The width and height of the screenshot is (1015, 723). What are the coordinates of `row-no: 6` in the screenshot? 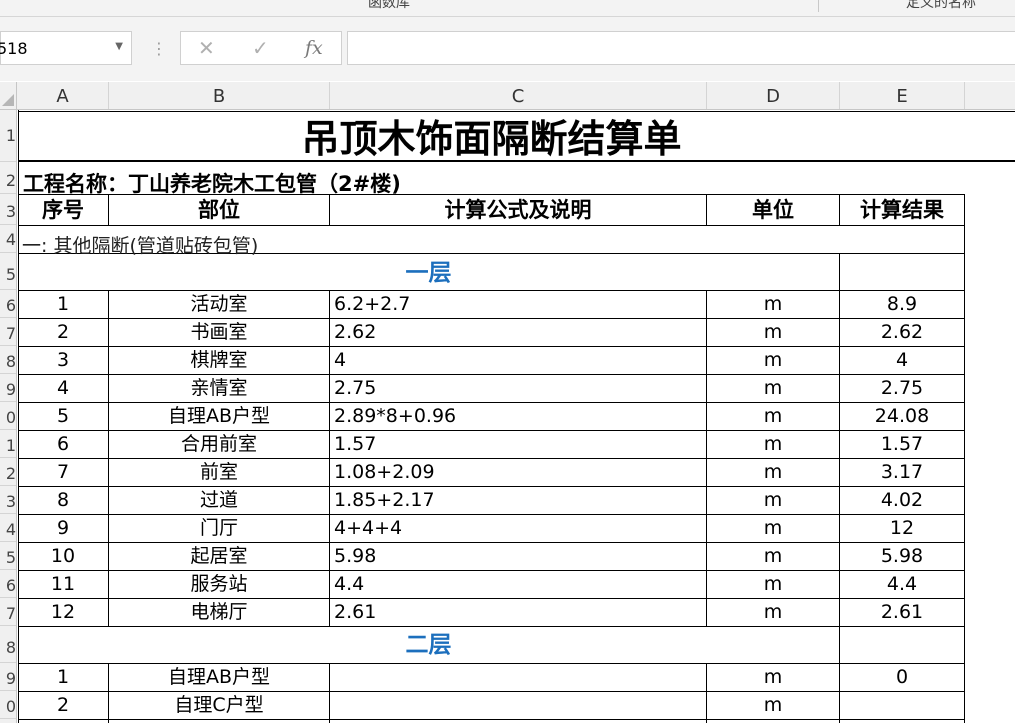 It's located at (63, 444).